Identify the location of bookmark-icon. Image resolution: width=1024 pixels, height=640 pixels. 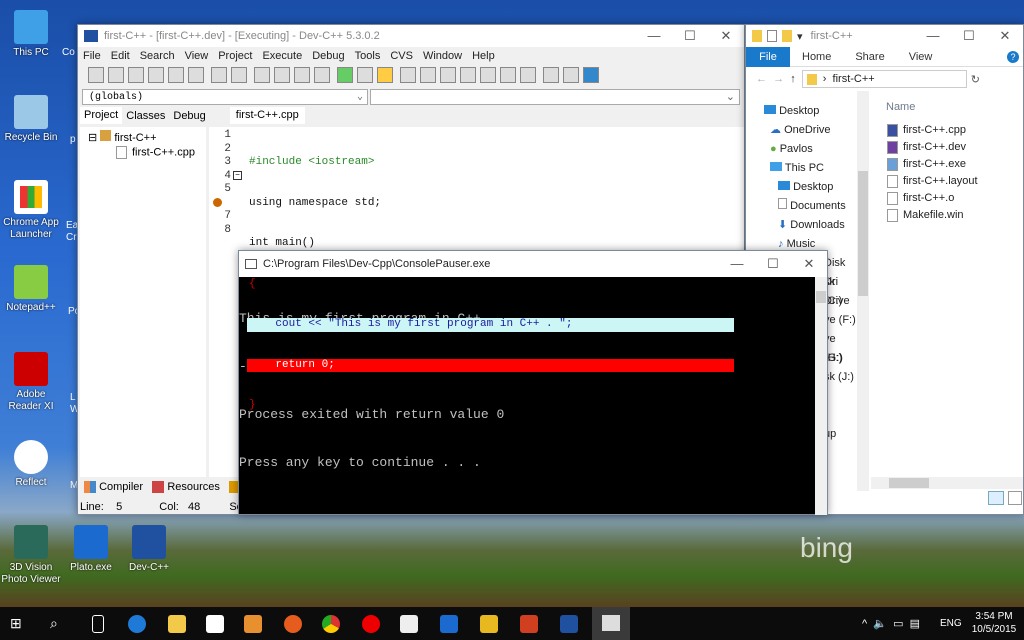
(571, 75).